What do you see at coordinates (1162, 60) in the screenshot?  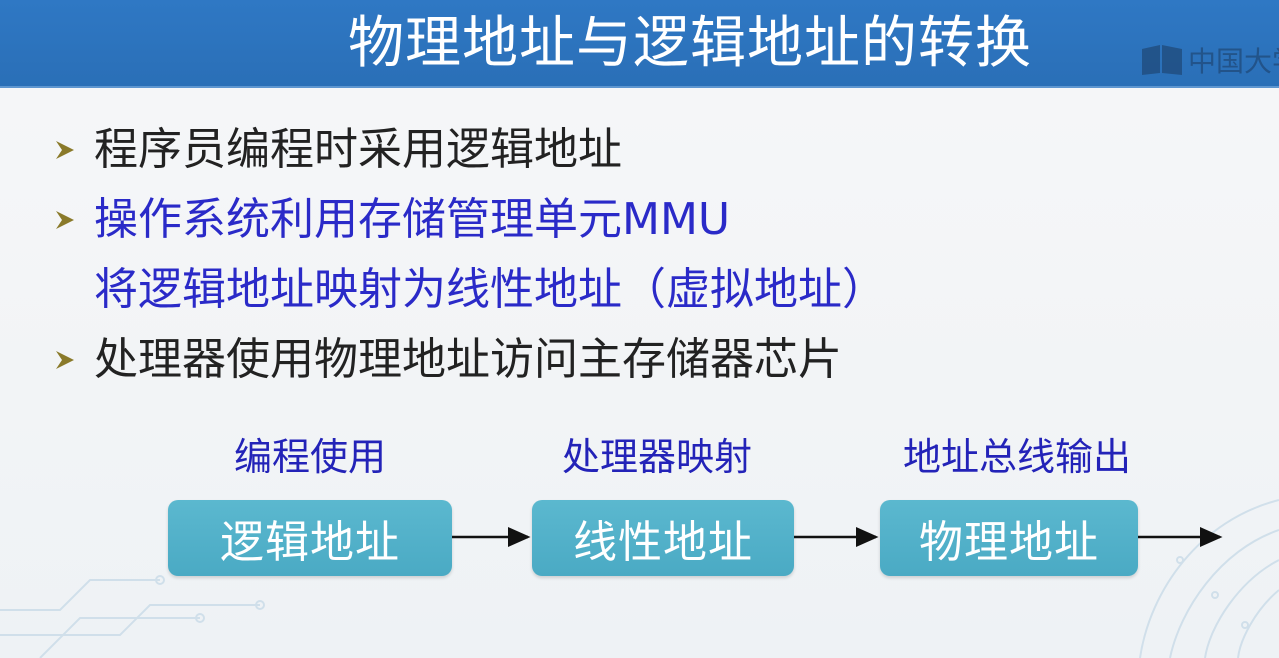 I see `book-icon` at bounding box center [1162, 60].